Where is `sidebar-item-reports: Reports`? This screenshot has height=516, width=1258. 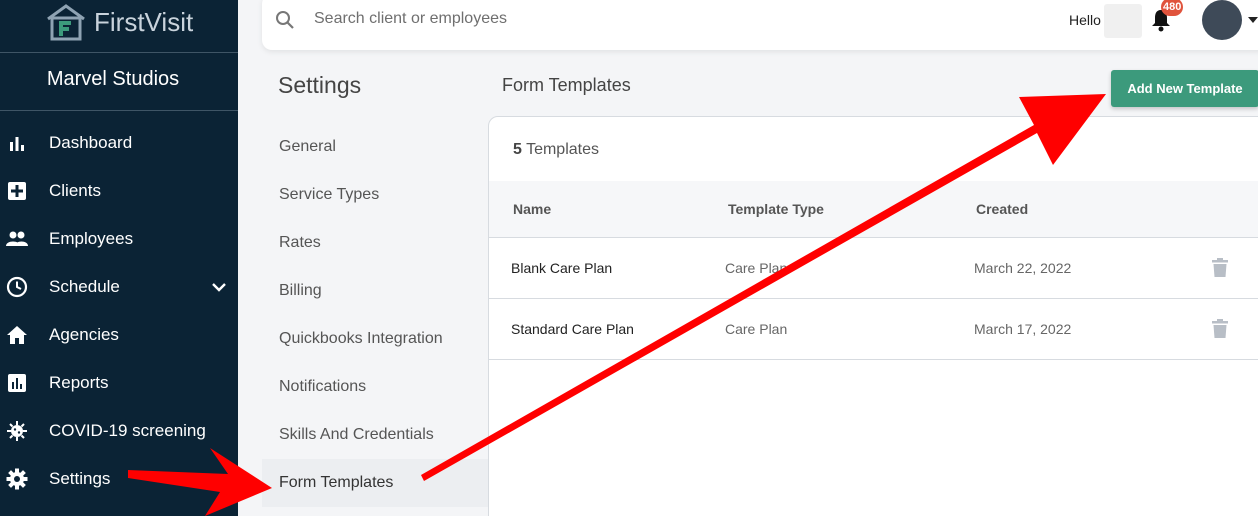 sidebar-item-reports: Reports is located at coordinates (119, 383).